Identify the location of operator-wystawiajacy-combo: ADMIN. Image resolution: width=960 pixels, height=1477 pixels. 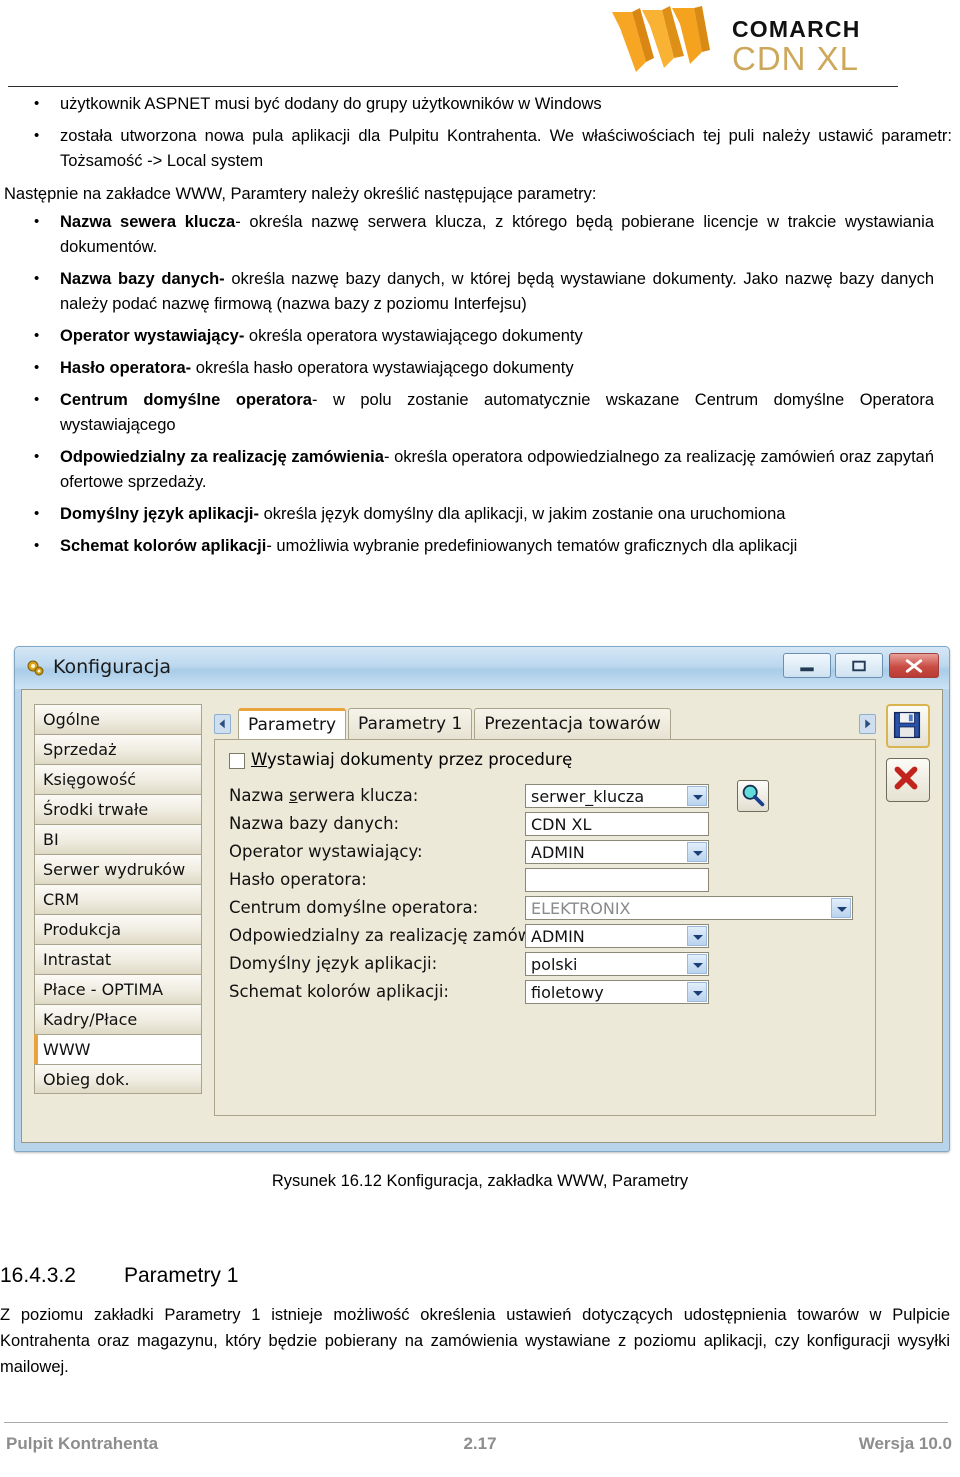
(617, 852).